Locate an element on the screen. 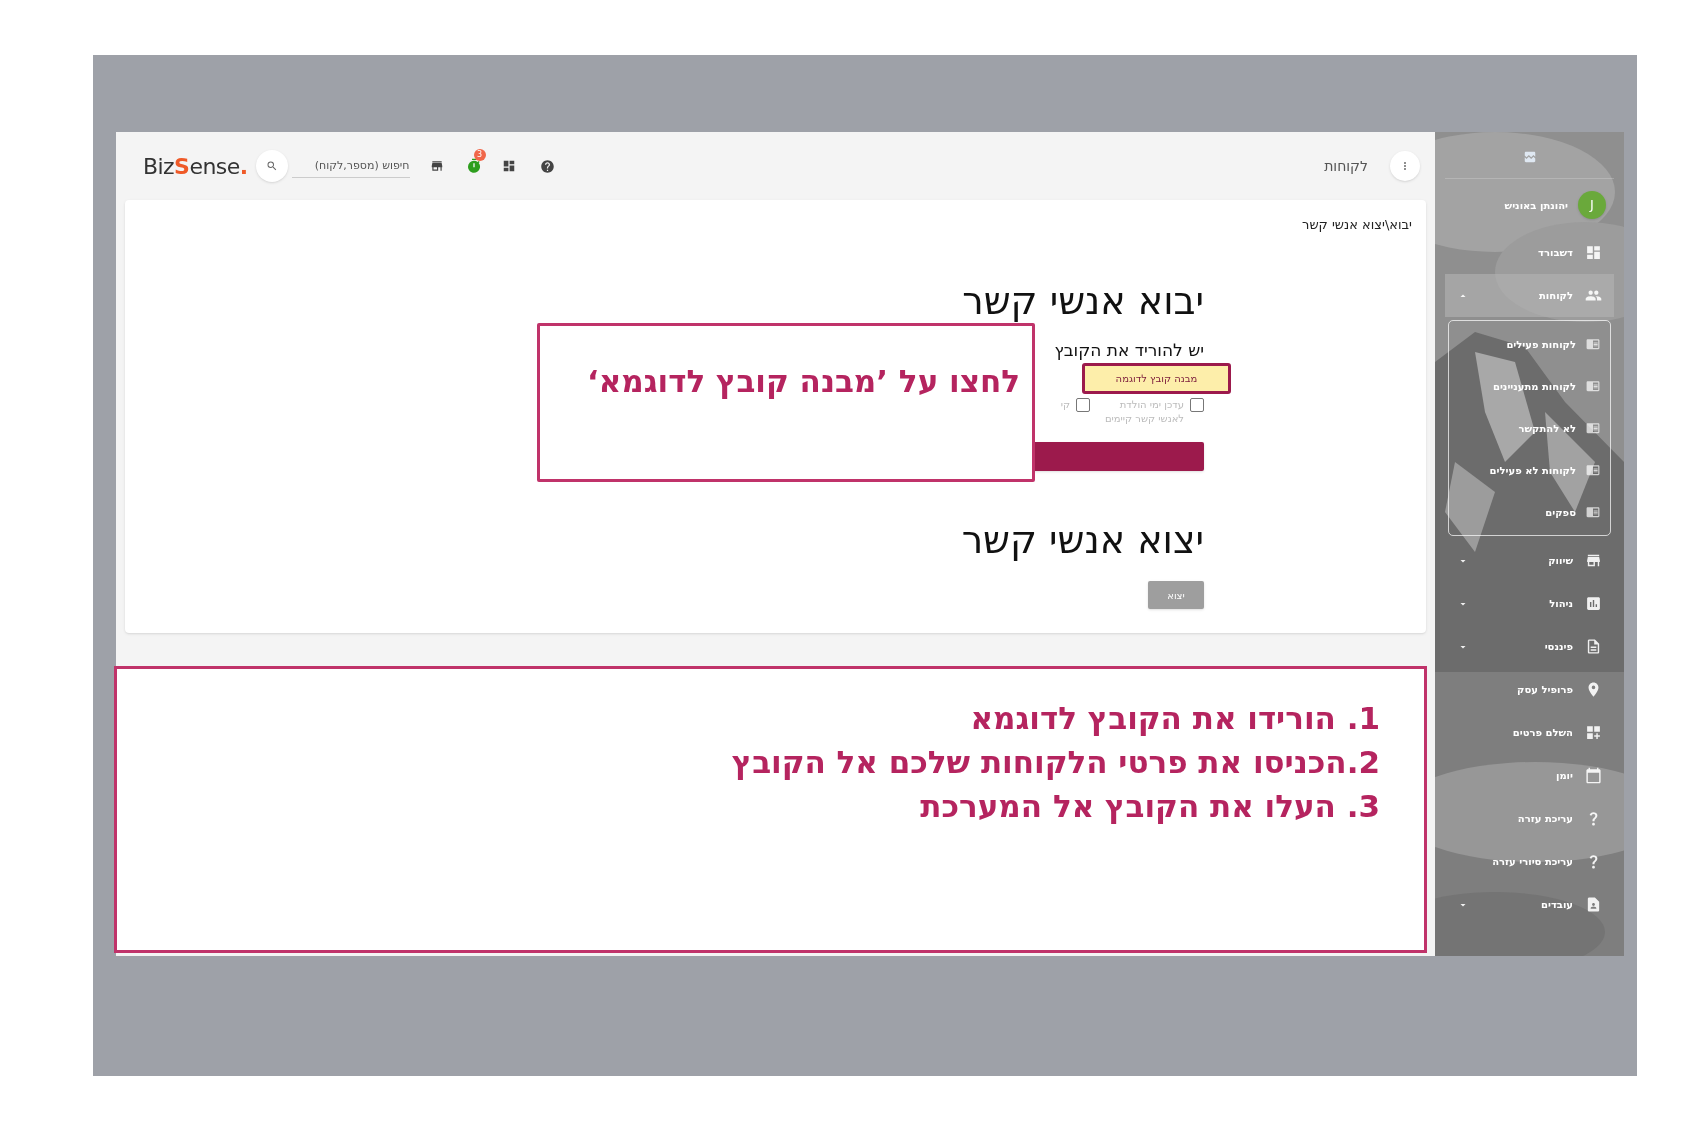 This screenshot has height=1134, width=1701. broken-image-icon is located at coordinates (1529, 157).